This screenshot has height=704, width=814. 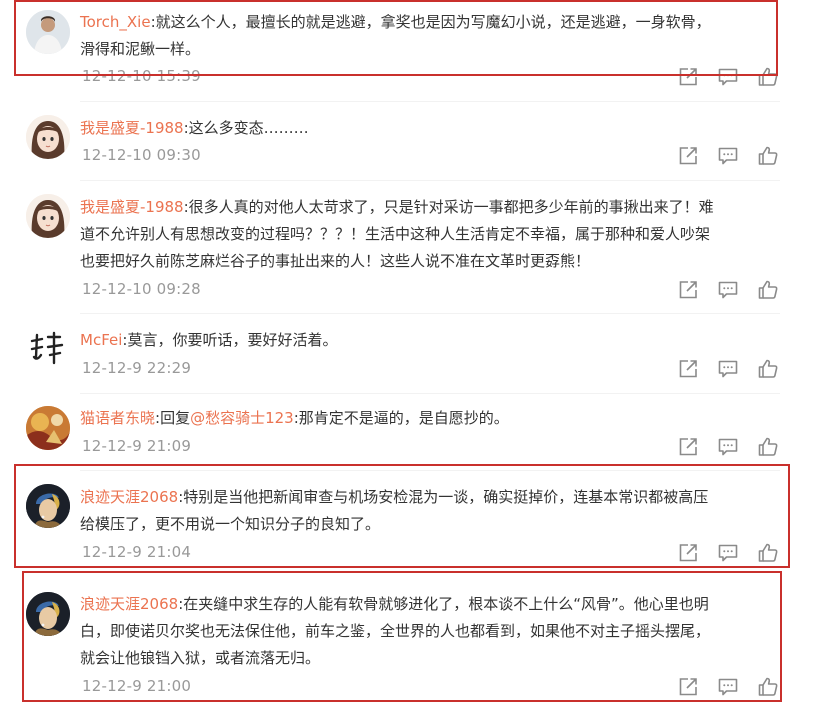 What do you see at coordinates (101, 340) in the screenshot?
I see `comment-username: McFei` at bounding box center [101, 340].